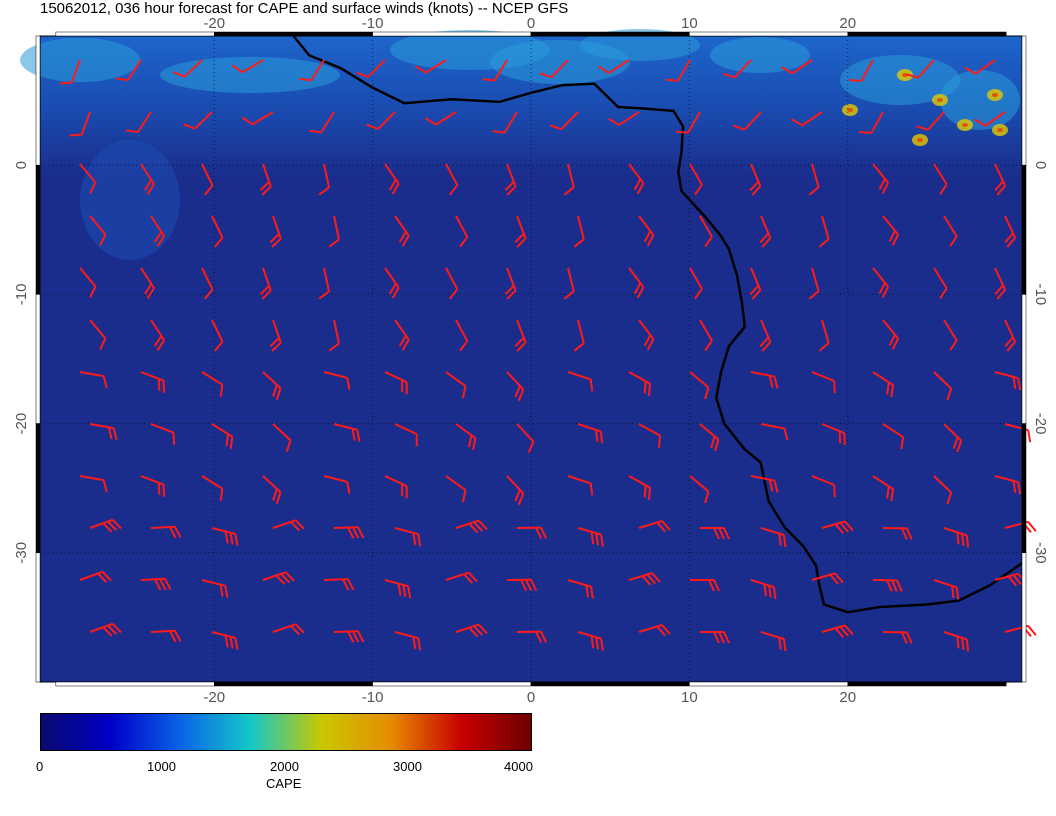 This screenshot has height=816, width=1056. What do you see at coordinates (1040, 165) in the screenshot?
I see `lat-tick-label-right: 0` at bounding box center [1040, 165].